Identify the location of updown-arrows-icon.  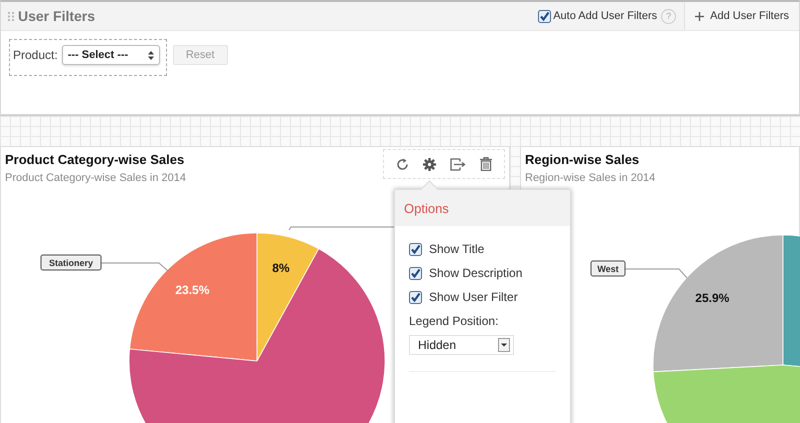
(151, 55).